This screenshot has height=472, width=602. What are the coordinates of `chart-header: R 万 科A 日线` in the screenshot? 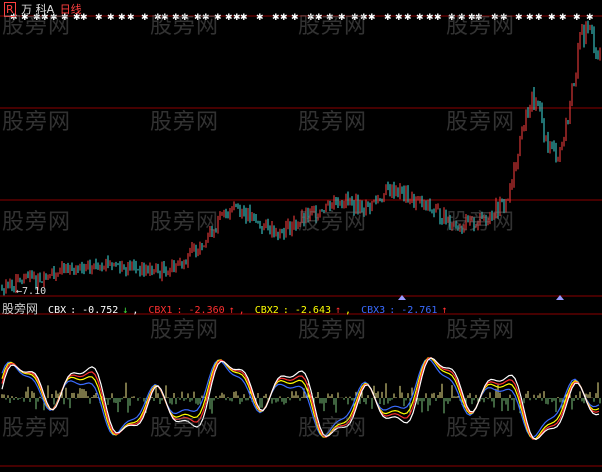 It's located at (44, 9).